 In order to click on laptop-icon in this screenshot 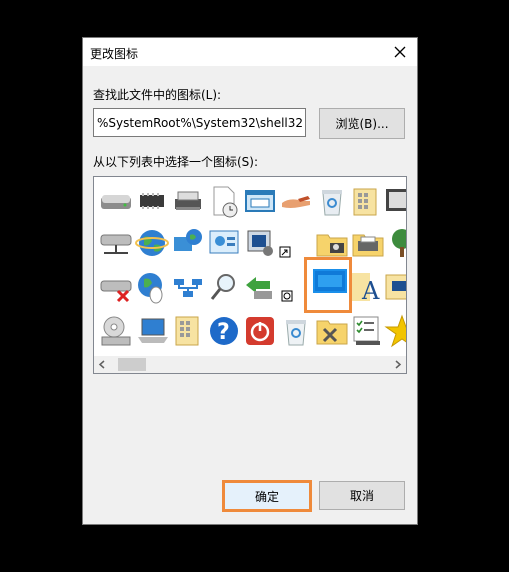, I will do `click(152, 331)`.